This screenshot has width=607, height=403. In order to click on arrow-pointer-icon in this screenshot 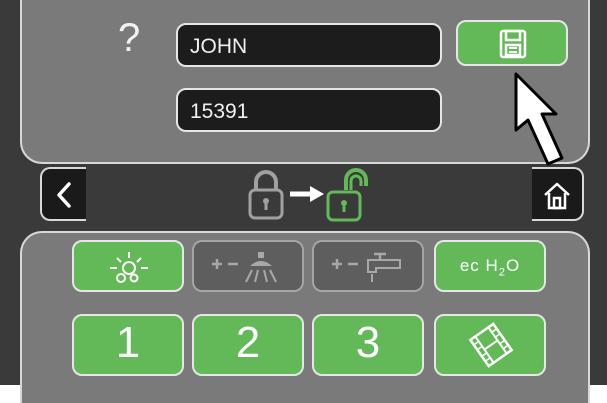, I will do `click(539, 119)`.